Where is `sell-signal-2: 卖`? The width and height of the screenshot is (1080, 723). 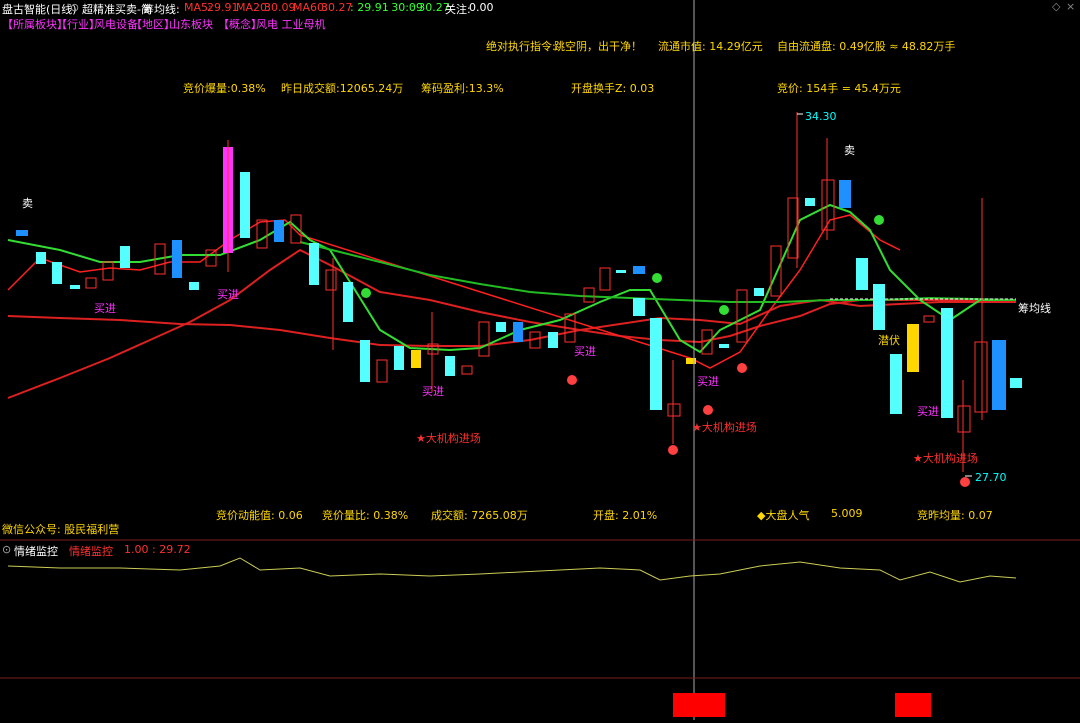
sell-signal-2: 卖 is located at coordinates (849, 150).